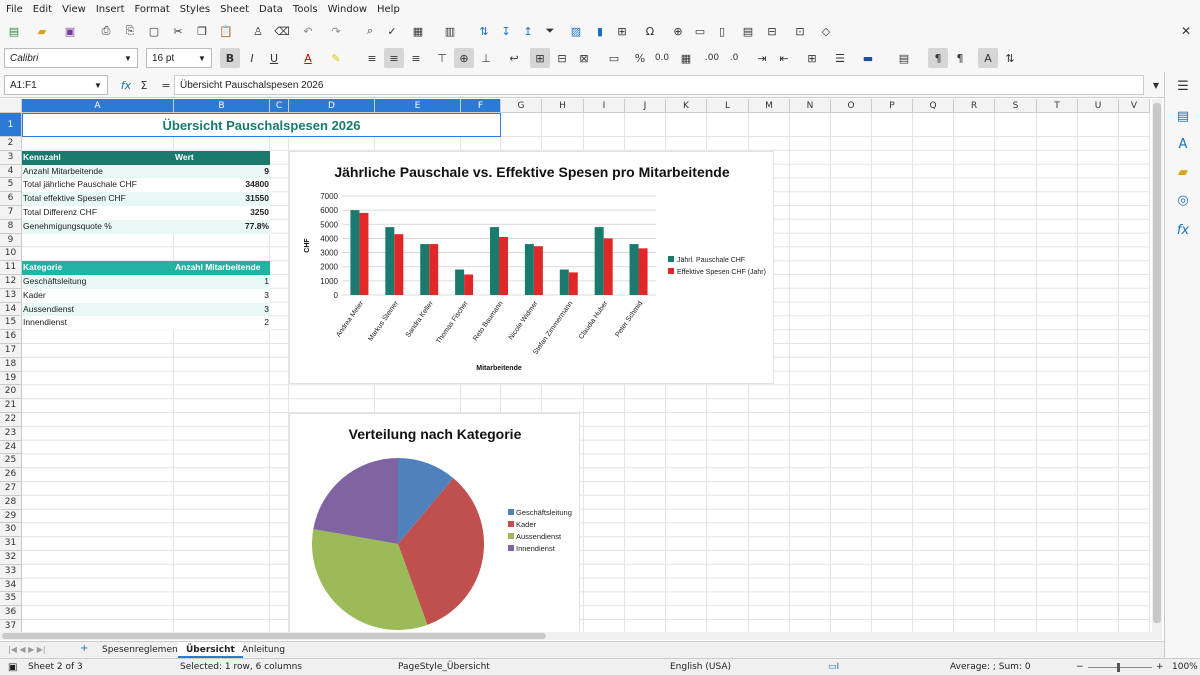 The height and width of the screenshot is (675, 1200). What do you see at coordinates (222, 171) in the screenshot?
I see `summary-value: 9` at bounding box center [222, 171].